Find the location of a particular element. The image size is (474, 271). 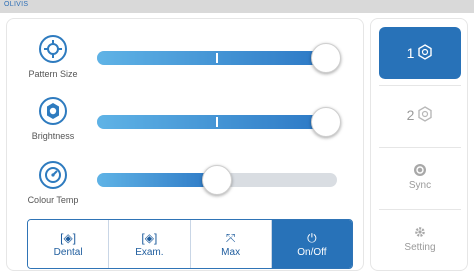

brightness-label: Brightness is located at coordinates (53, 136).